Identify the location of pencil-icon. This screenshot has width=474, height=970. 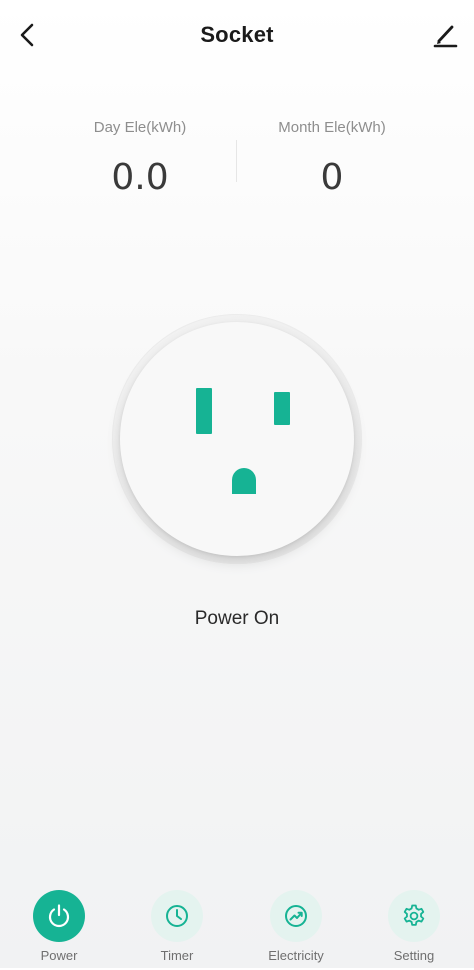
(445, 36).